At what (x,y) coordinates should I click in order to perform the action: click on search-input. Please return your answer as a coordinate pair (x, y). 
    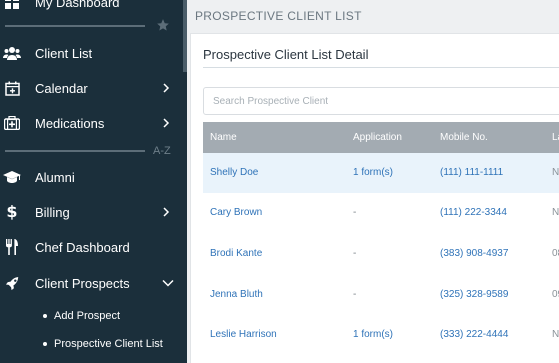
    Looking at the image, I should click on (381, 101).